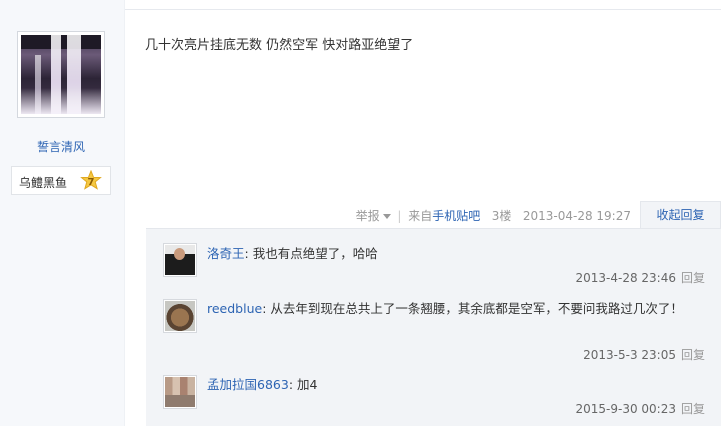  Describe the element at coordinates (576, 216) in the screenshot. I see `post-time: 2013-04-28 19:27` at that location.